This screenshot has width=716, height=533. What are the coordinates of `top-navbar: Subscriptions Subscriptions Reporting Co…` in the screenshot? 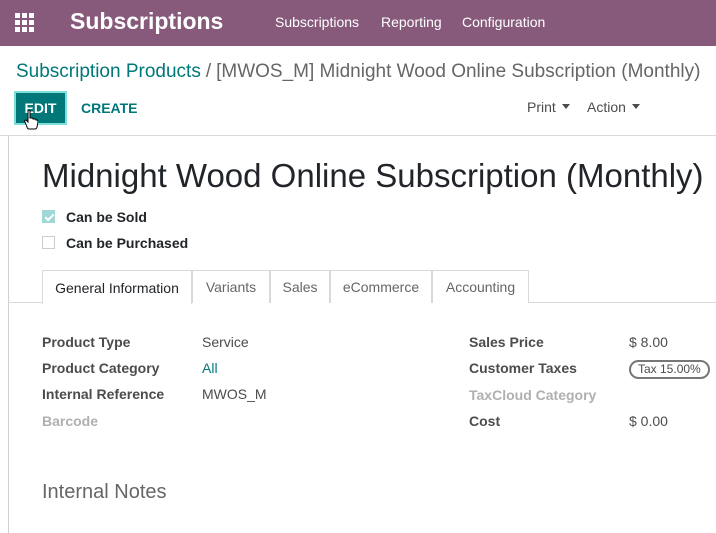 It's located at (358, 23).